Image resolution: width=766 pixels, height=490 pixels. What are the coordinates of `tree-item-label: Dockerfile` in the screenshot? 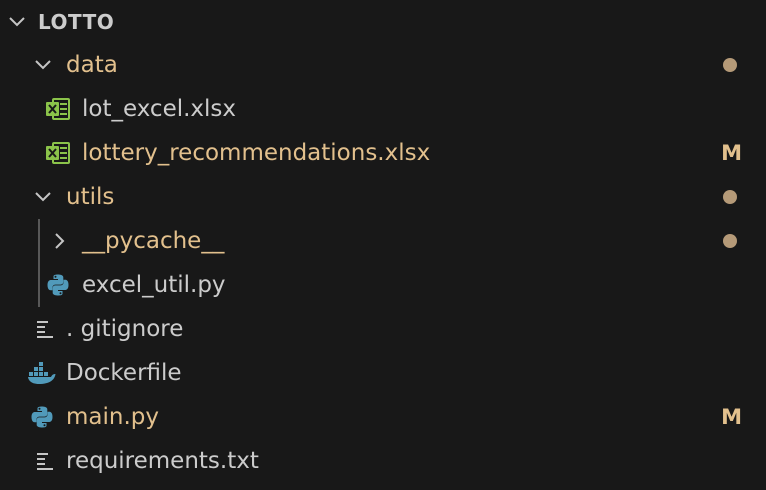 It's located at (124, 373).